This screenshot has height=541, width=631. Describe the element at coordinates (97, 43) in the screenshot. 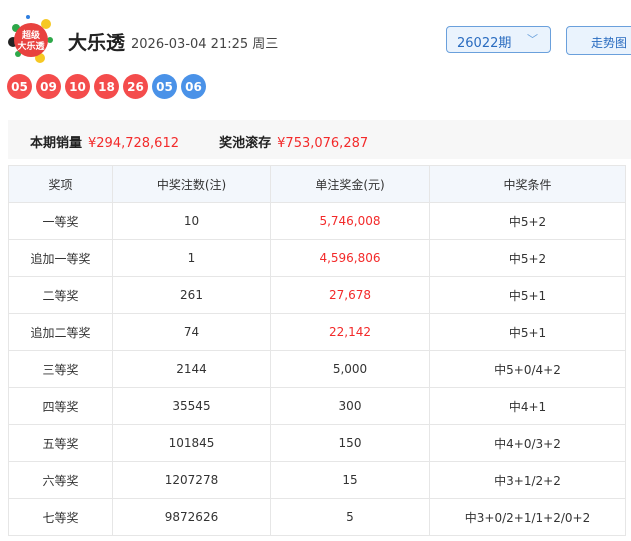

I see `lottery-title: 大乐透` at that location.